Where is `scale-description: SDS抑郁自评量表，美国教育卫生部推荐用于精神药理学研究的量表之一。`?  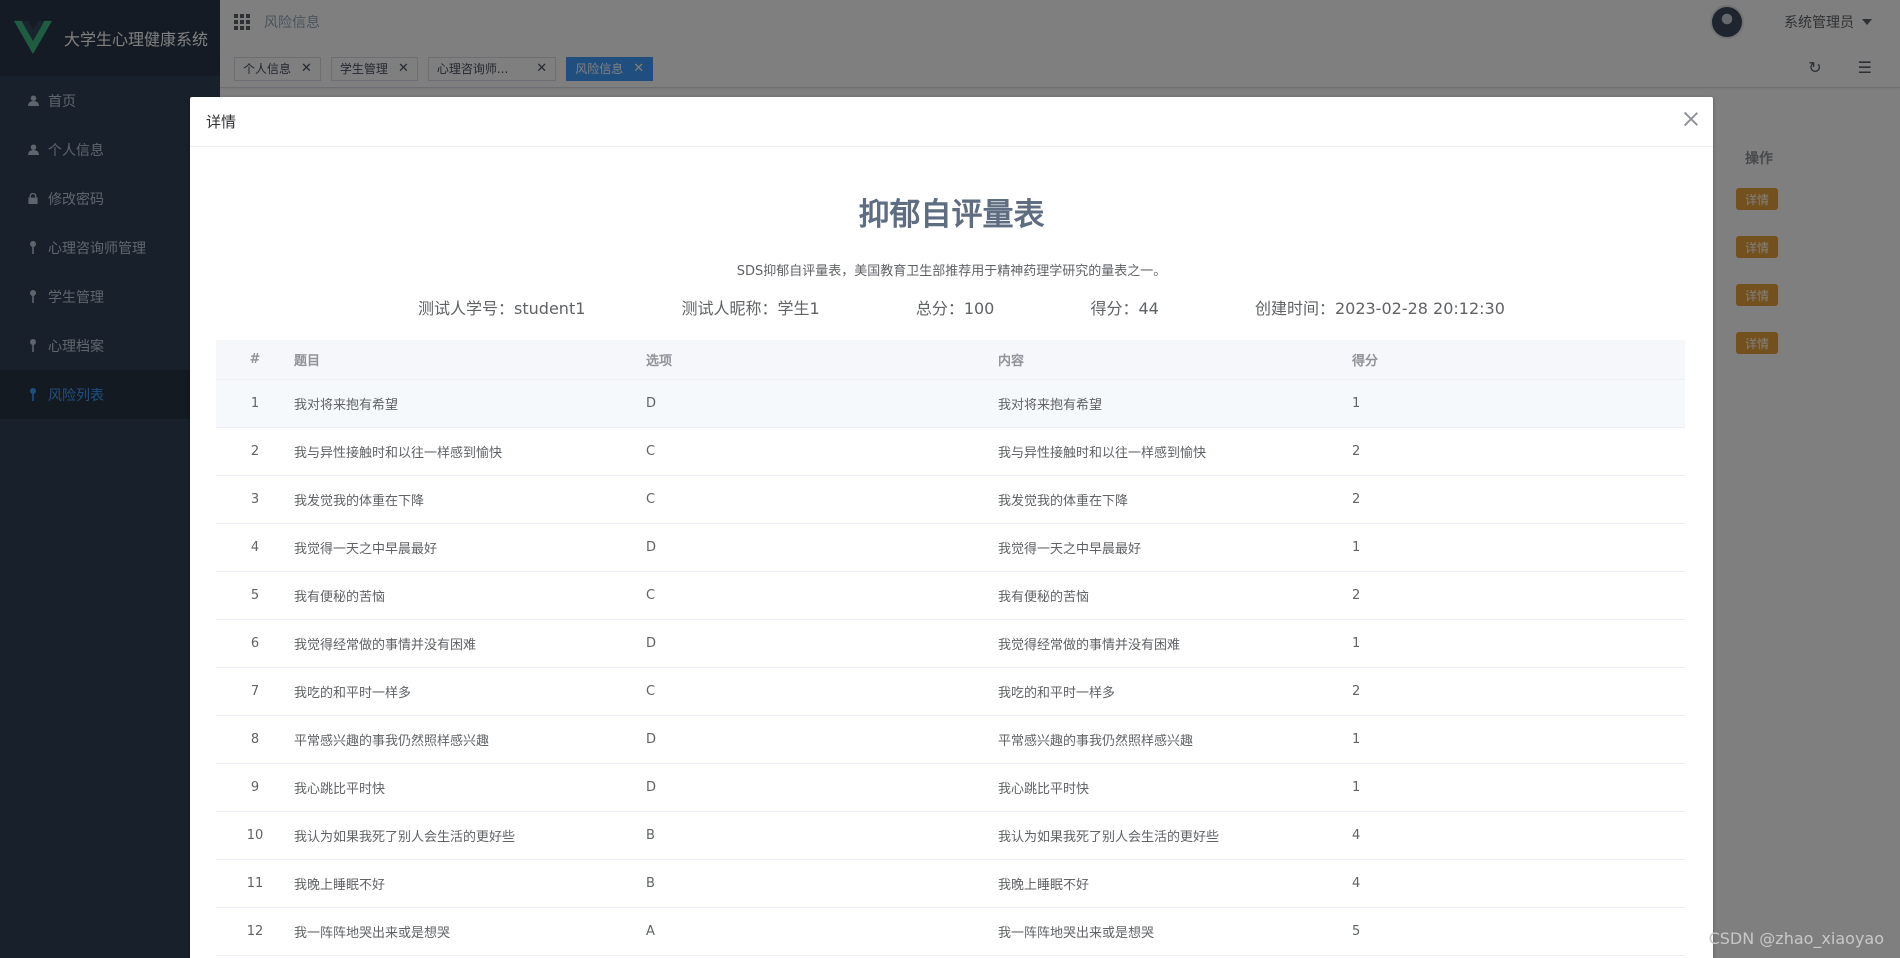
scale-description: SDS抑郁自评量表，美国教育卫生部推荐用于精神药理学研究的量表之一。 is located at coordinates (951, 271).